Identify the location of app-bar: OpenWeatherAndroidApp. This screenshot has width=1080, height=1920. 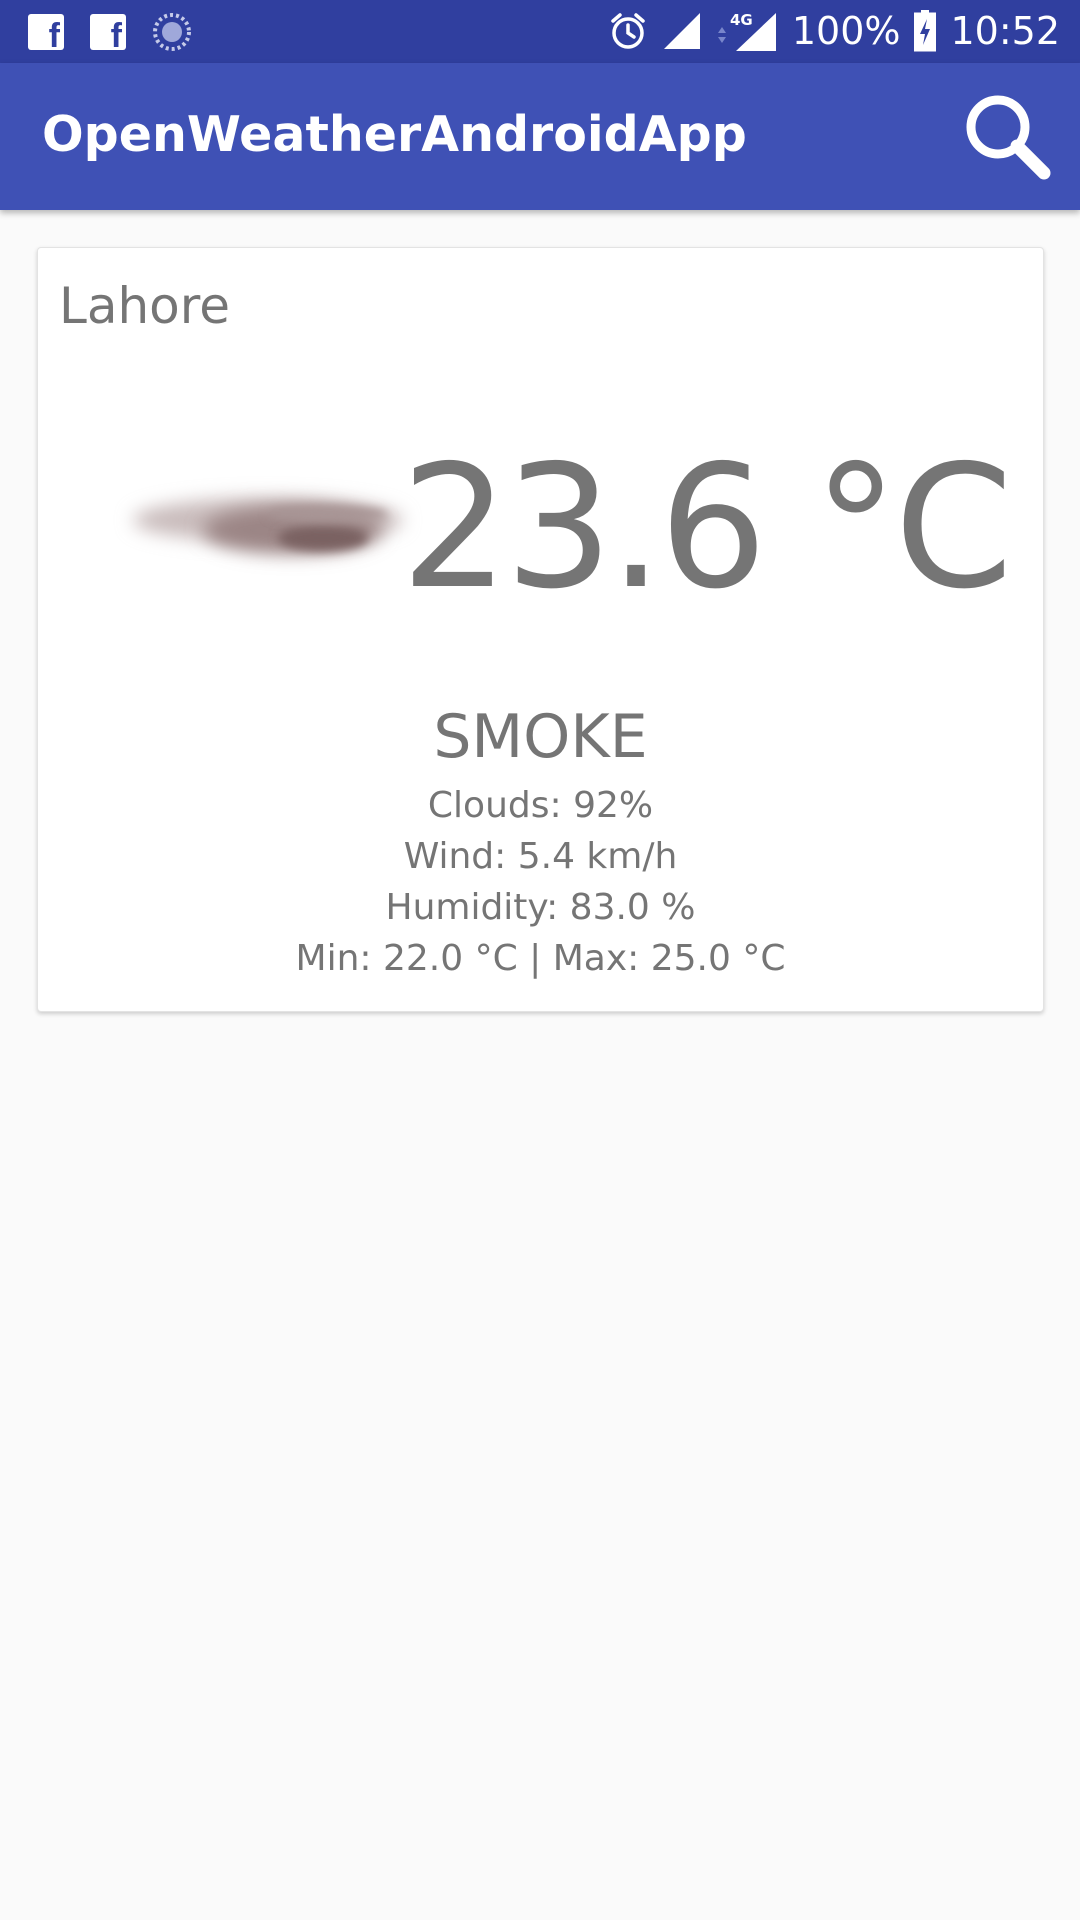
(540, 136).